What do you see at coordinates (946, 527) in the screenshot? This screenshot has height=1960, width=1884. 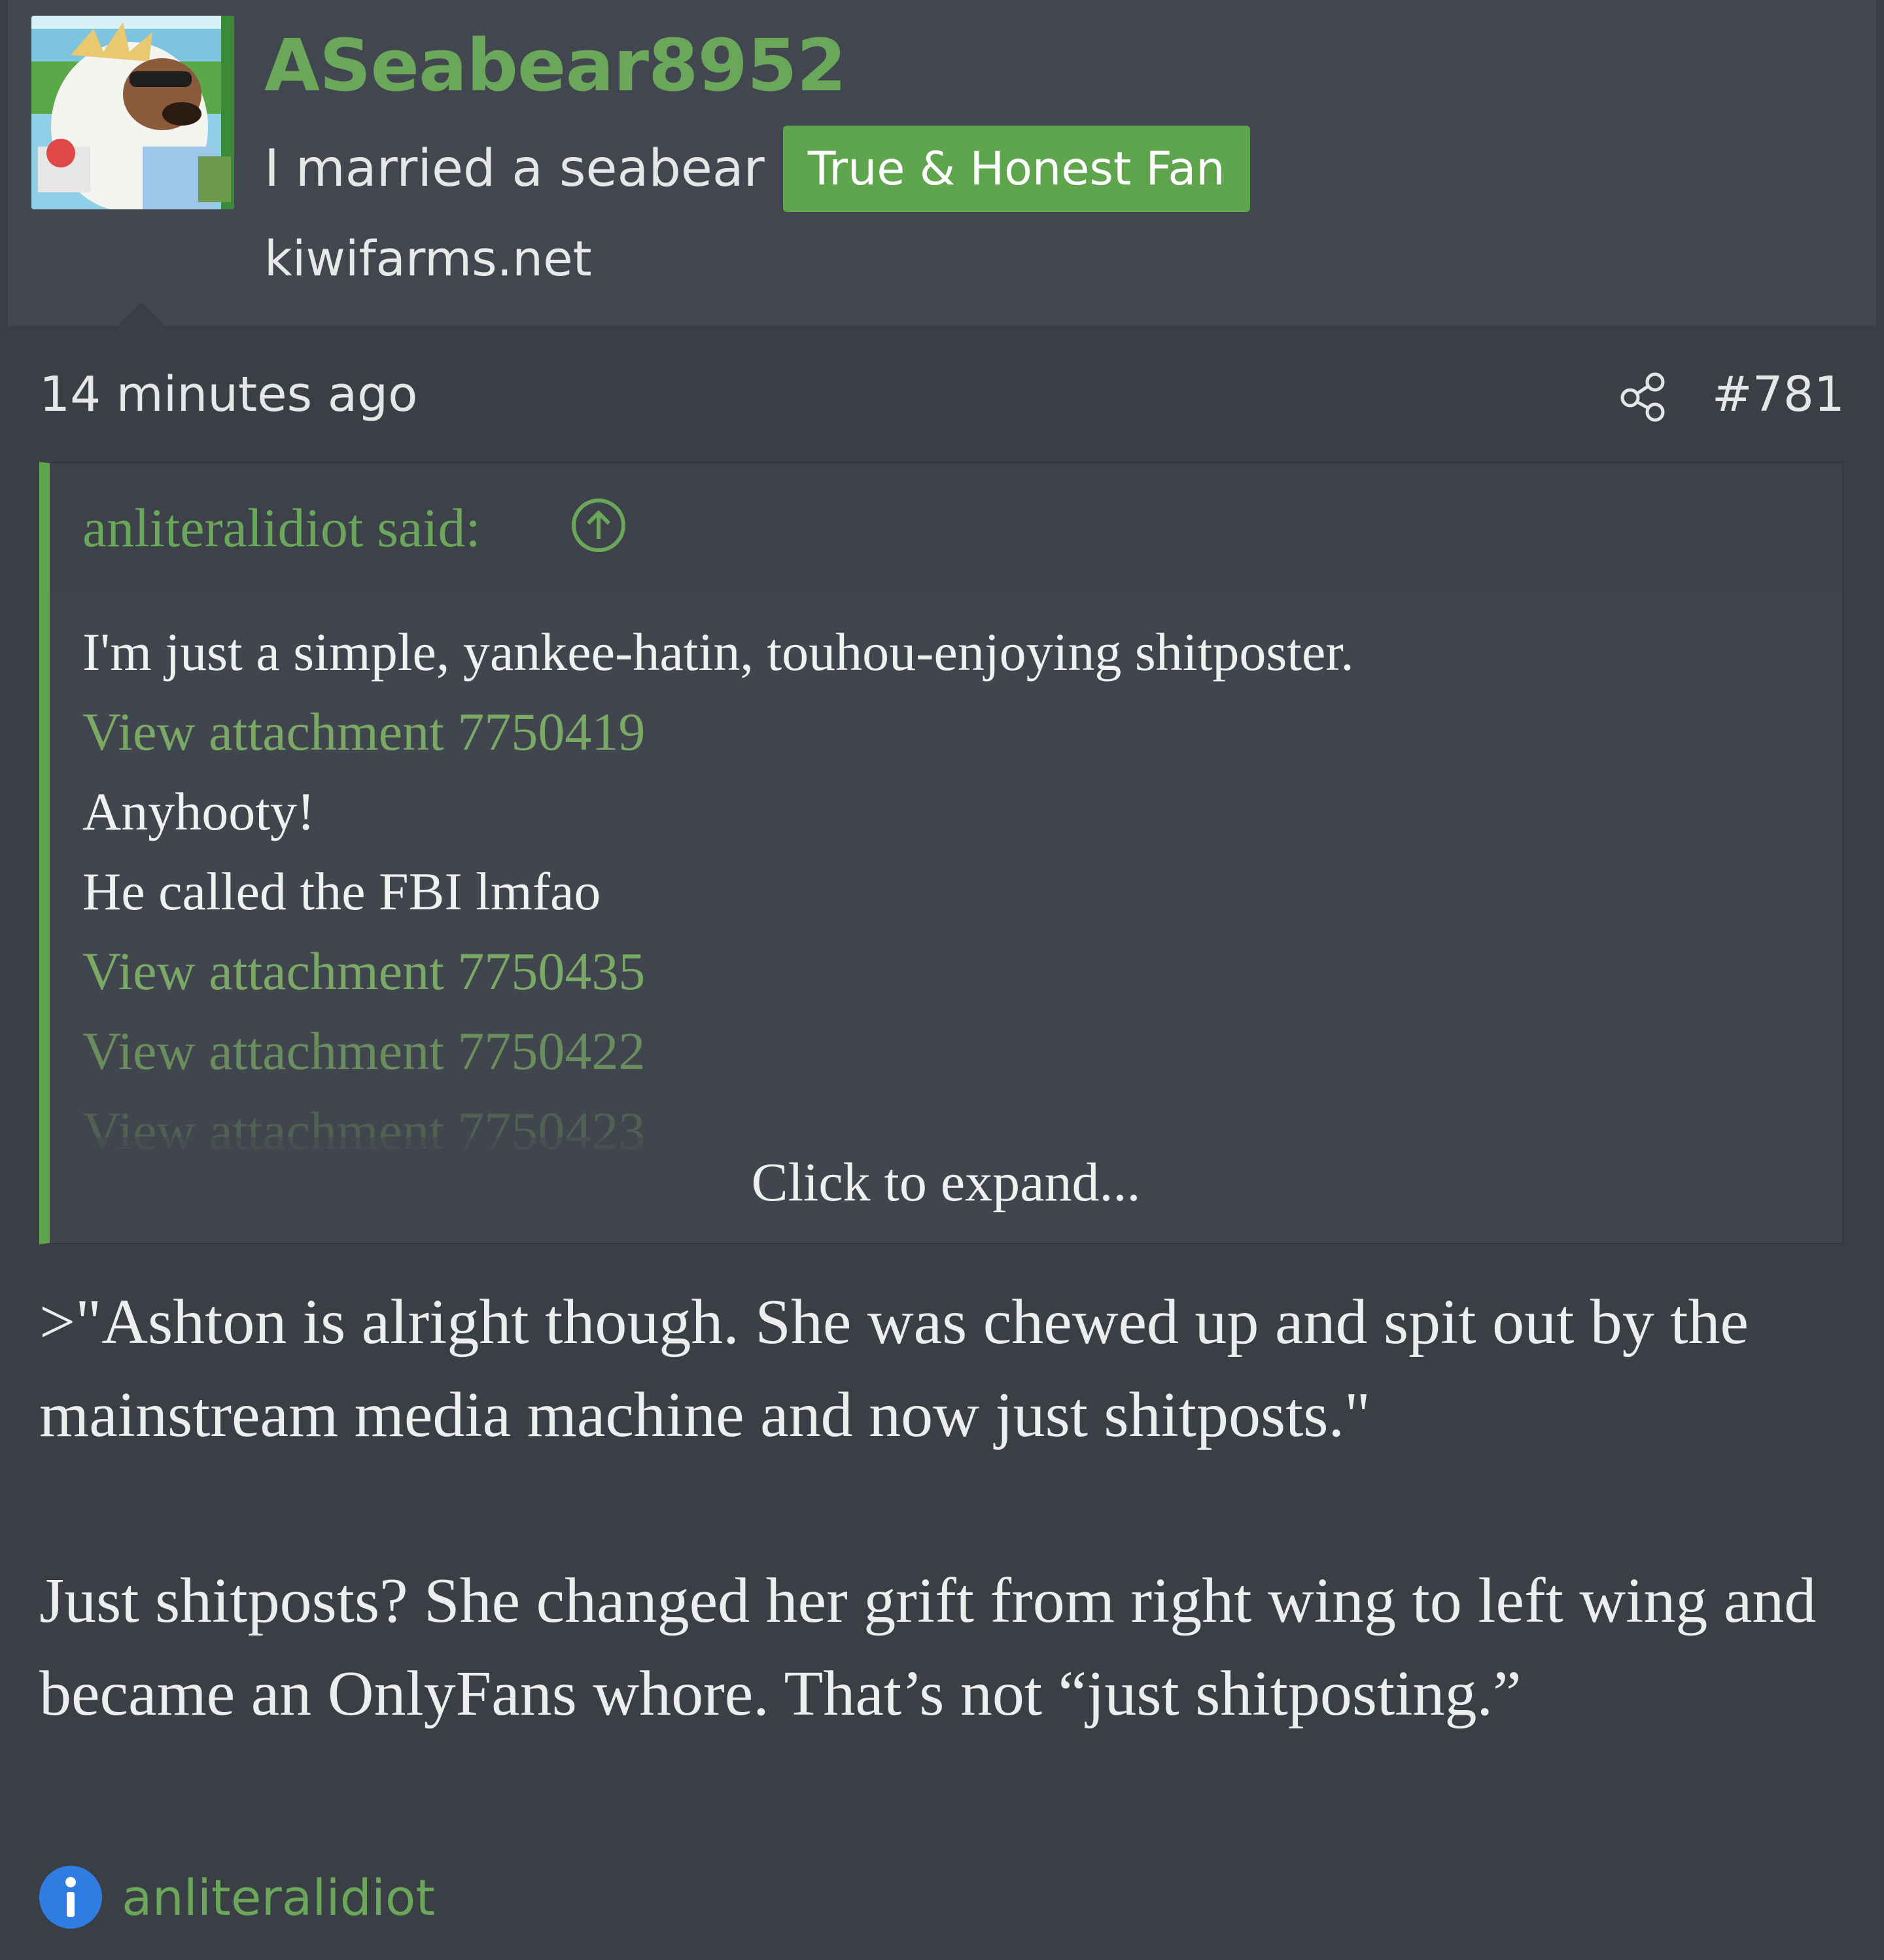 I see `quote-header: anliteralidiot said:` at bounding box center [946, 527].